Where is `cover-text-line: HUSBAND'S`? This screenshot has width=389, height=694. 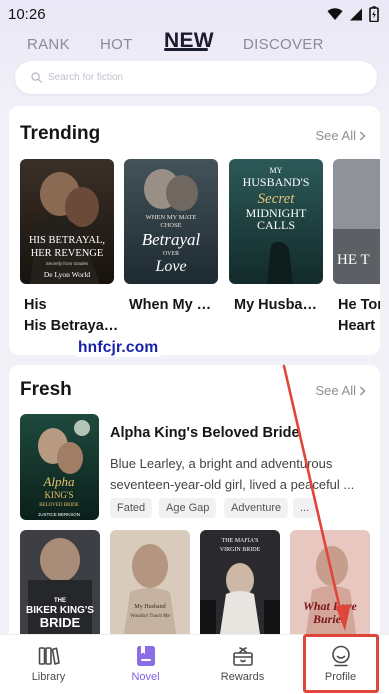
cover-text-line: HUSBAND'S is located at coordinates (276, 182).